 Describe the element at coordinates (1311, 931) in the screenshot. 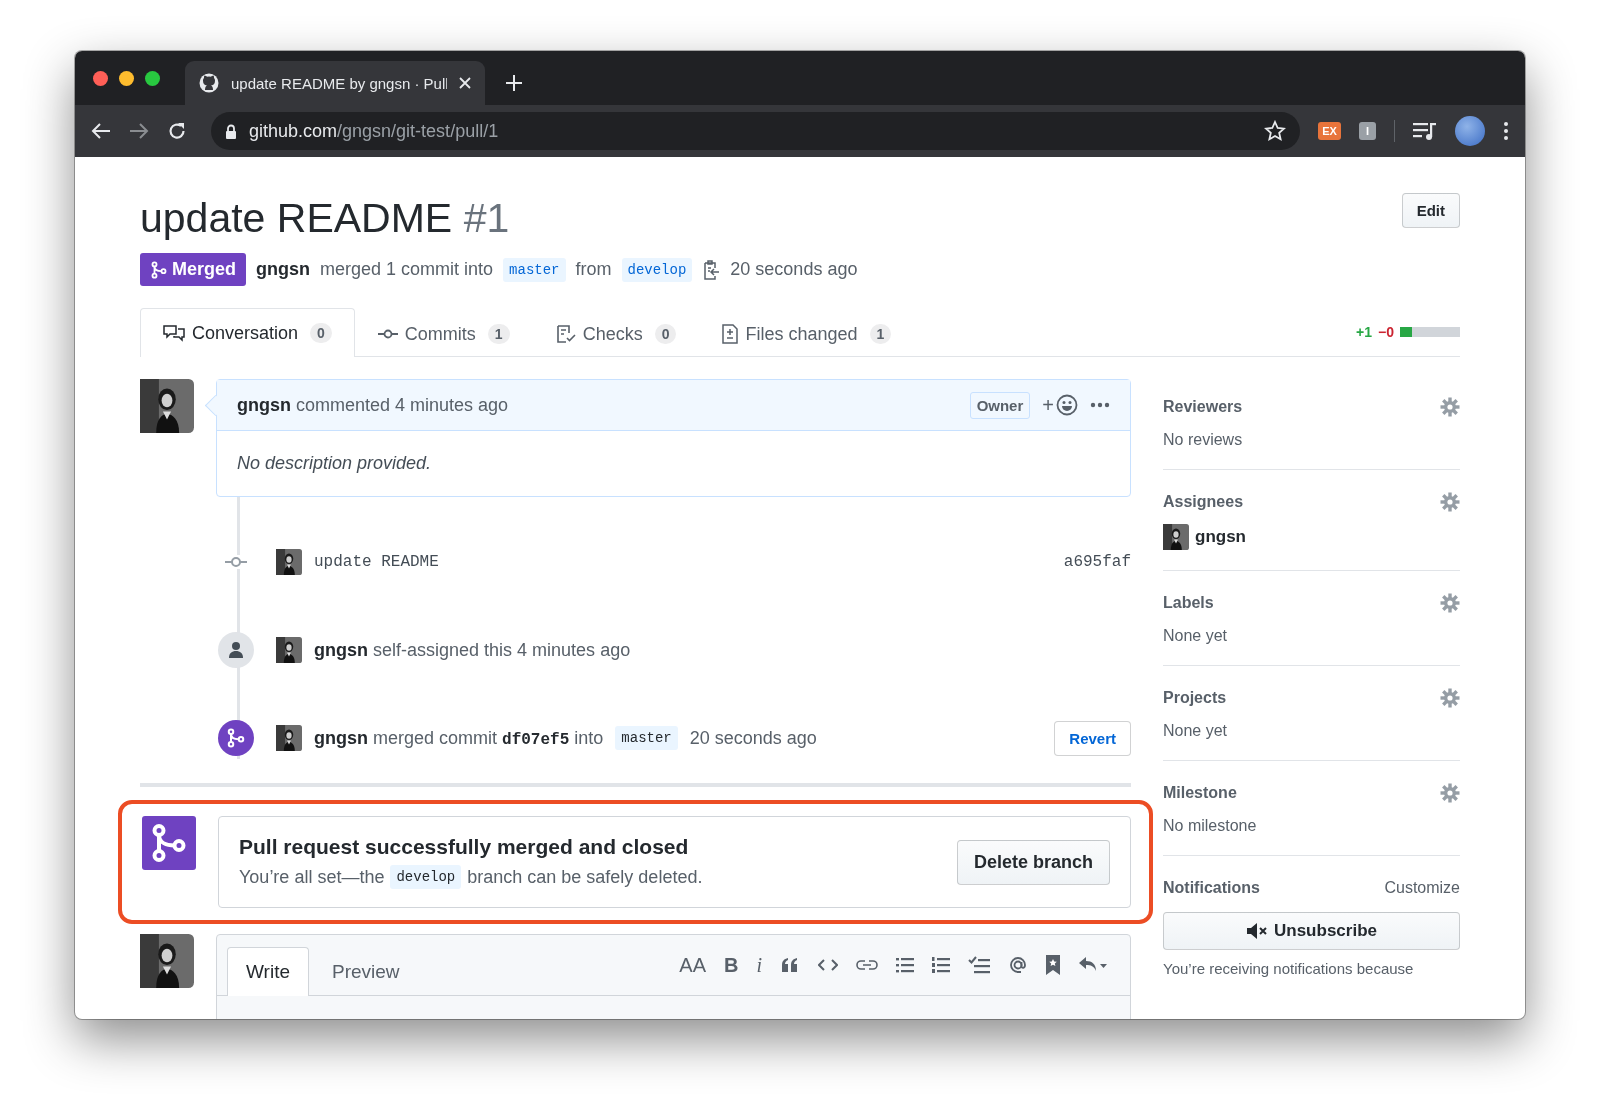

I see `unsubscribe-button: Unsubscribe` at that location.